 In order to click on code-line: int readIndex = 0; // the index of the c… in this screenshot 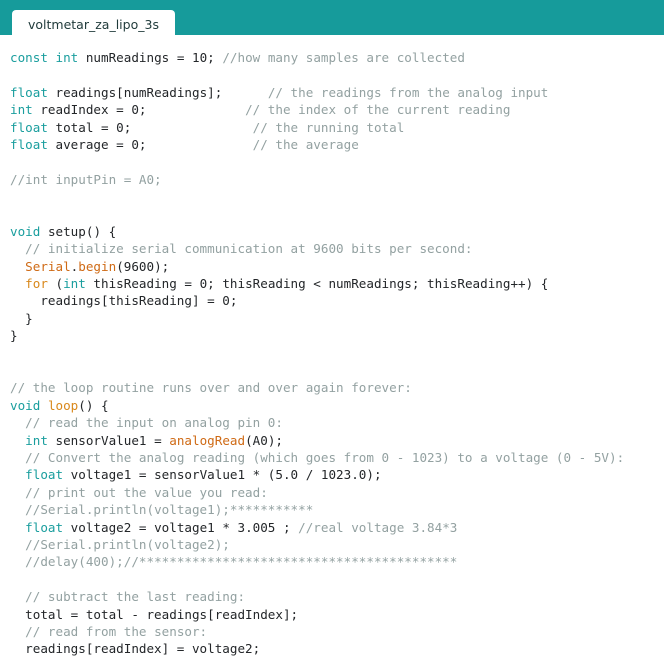, I will do `click(332, 109)`.